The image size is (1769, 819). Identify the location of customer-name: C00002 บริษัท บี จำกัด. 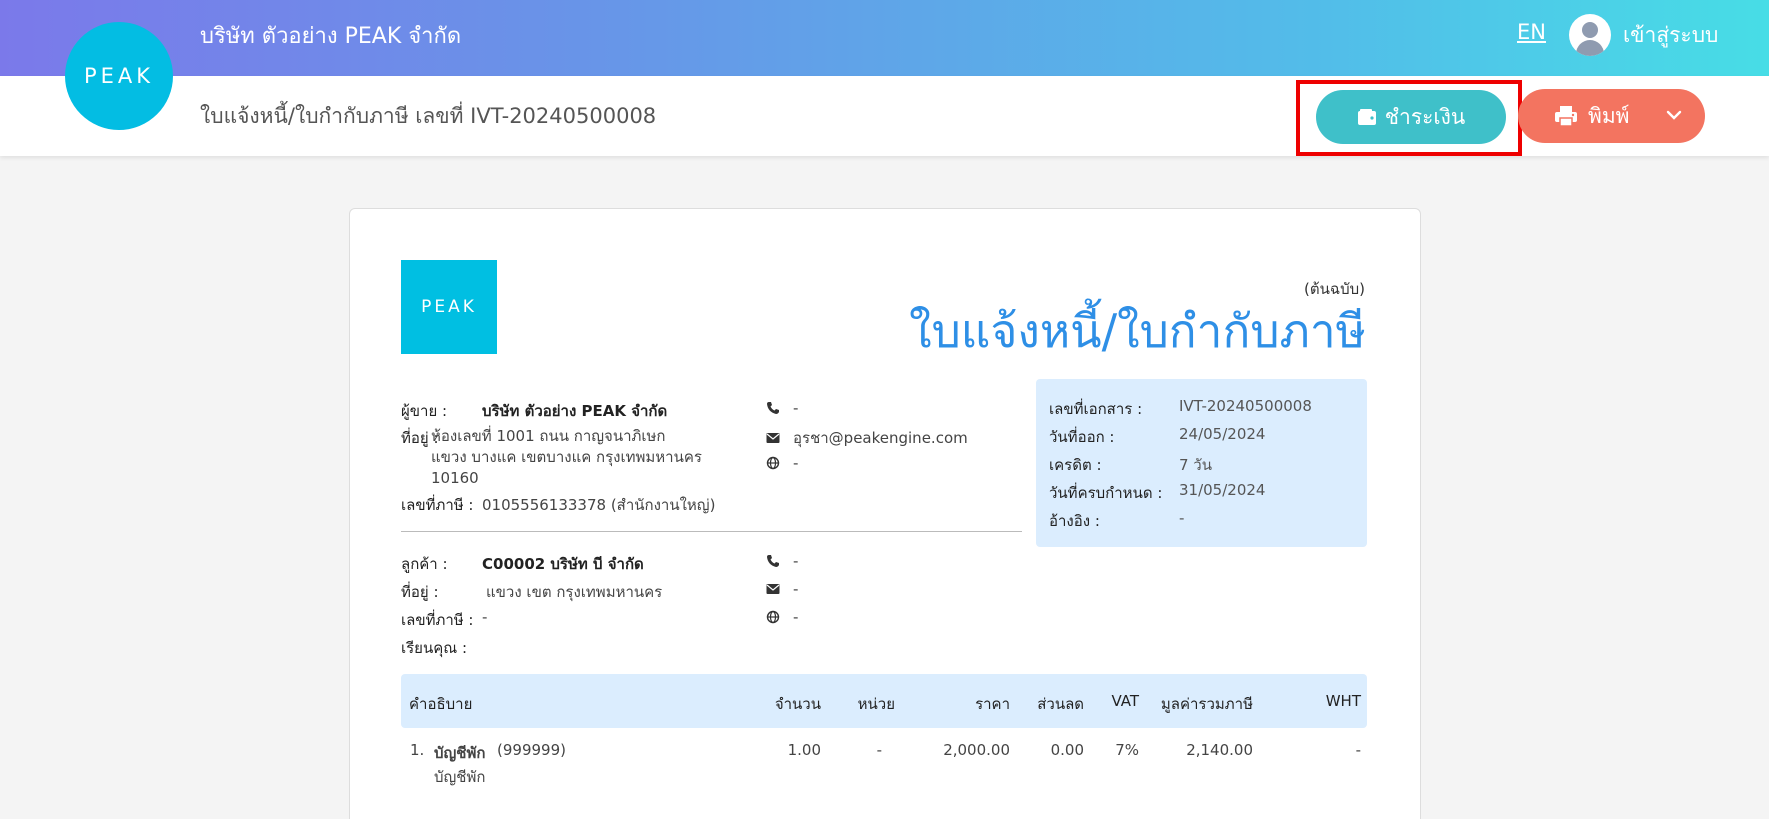
(563, 564).